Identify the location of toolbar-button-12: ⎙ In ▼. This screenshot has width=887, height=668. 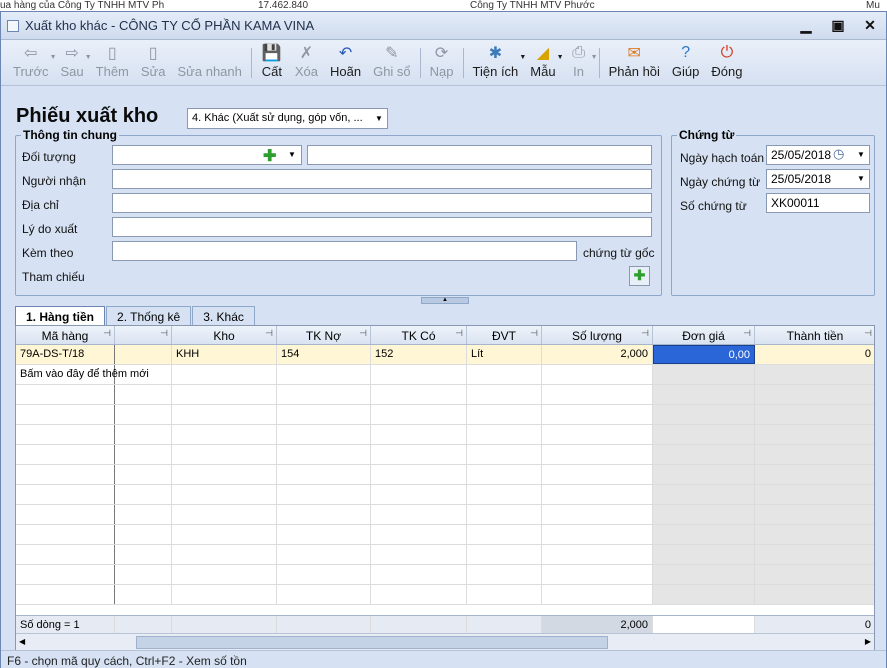
(580, 59).